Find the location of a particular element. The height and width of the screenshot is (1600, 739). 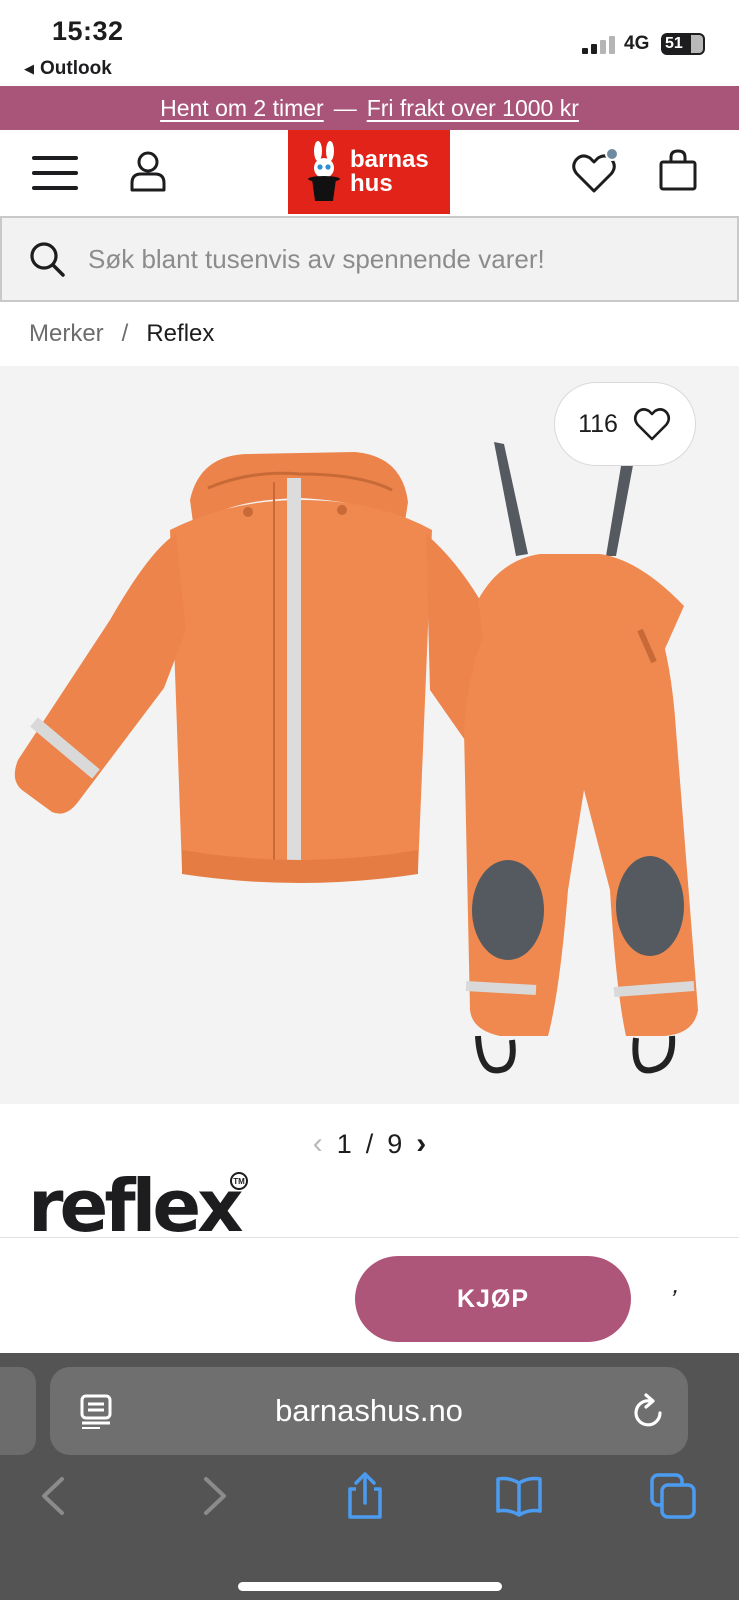

heart-outline-icon is located at coordinates (651, 424).